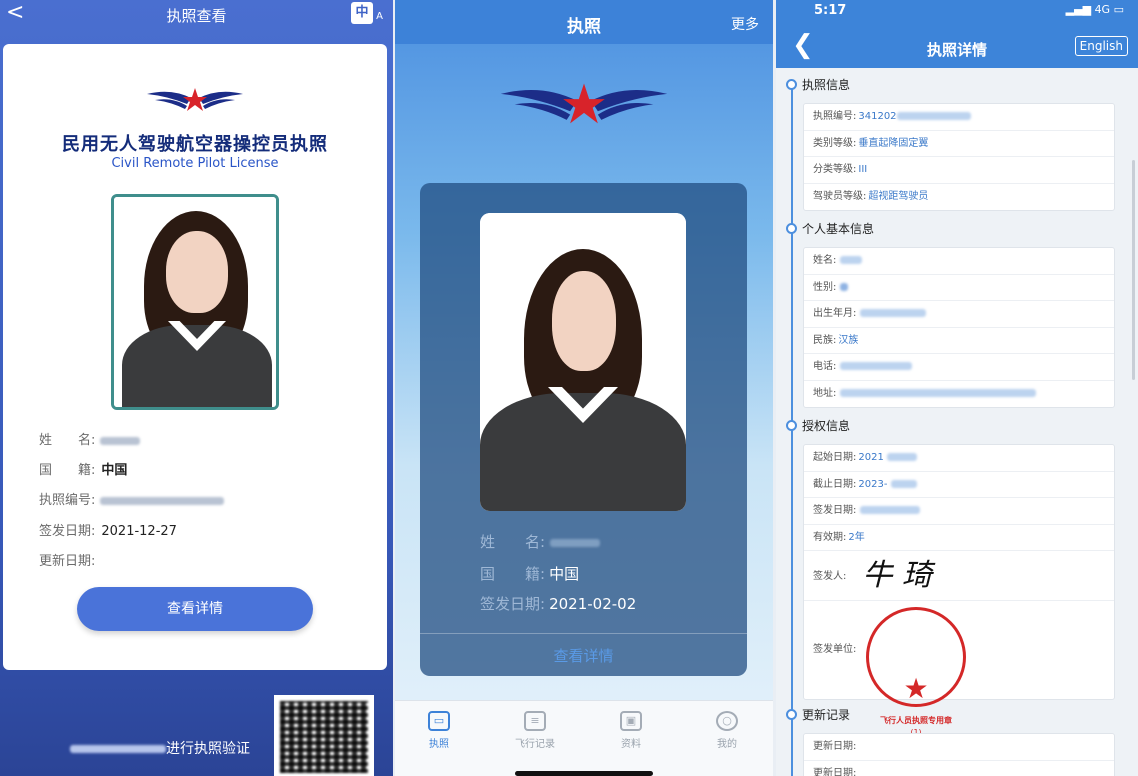 This screenshot has width=1138, height=776. I want to click on row-label: 起始日期:, so click(835, 457).